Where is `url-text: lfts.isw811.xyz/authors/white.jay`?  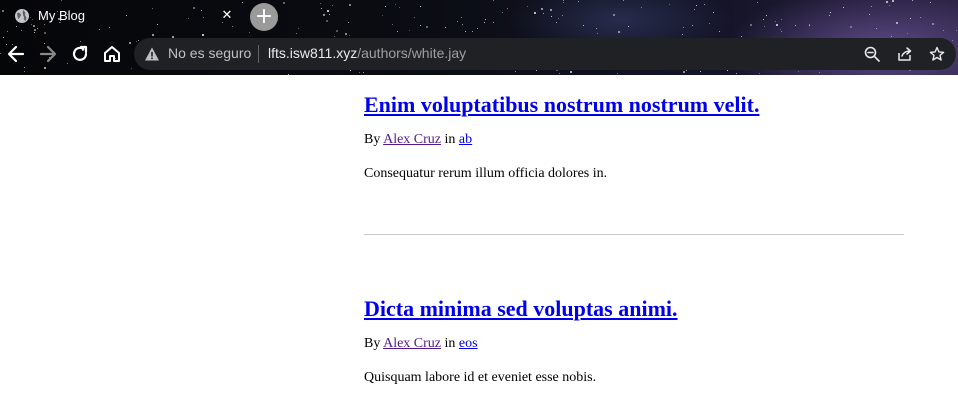
url-text: lfts.isw811.xyz/authors/white.jay is located at coordinates (367, 53).